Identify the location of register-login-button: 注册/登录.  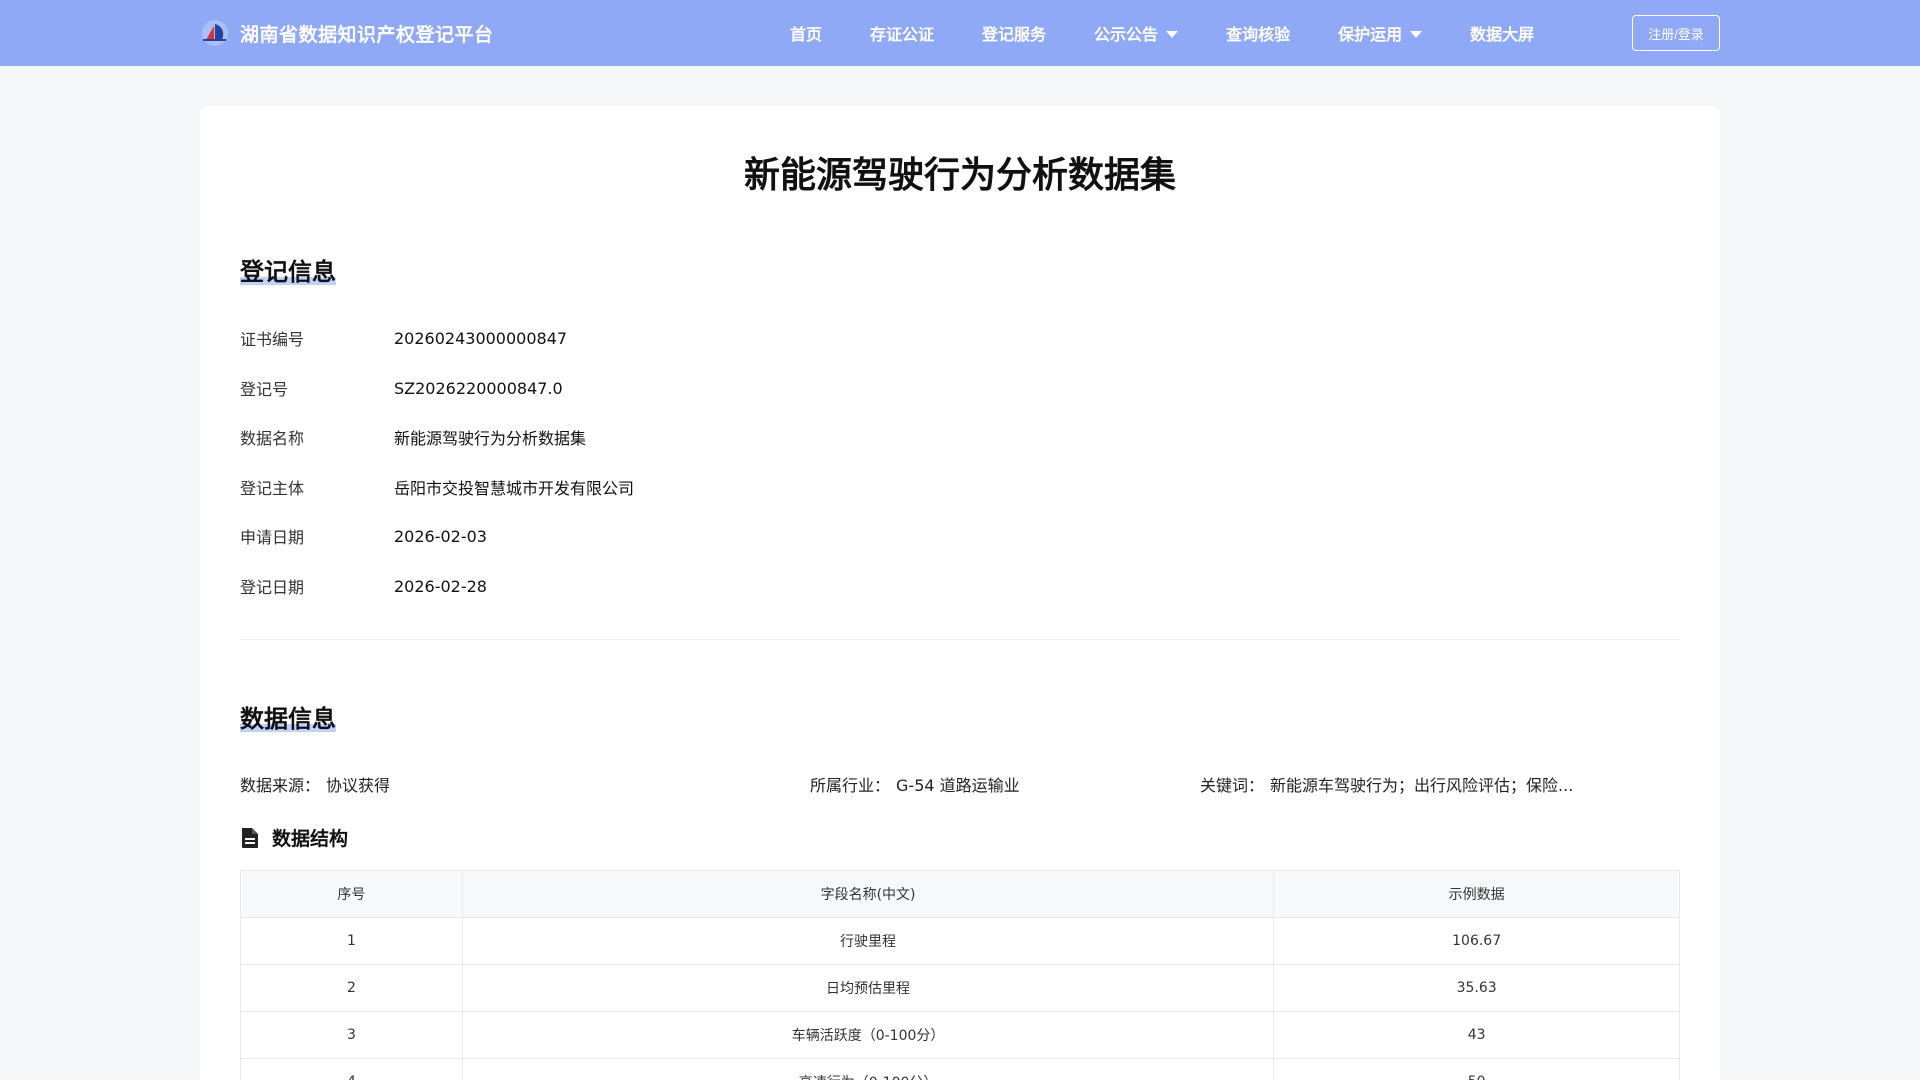
(1676, 33).